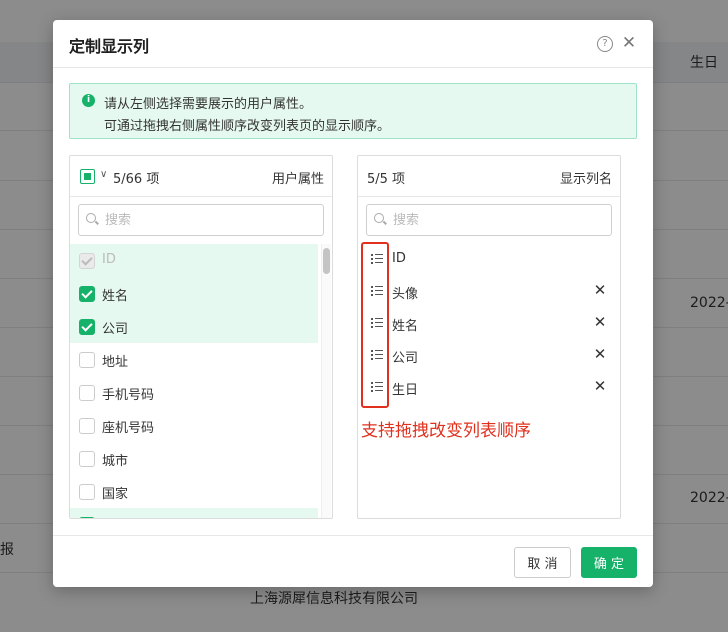 The width and height of the screenshot is (728, 632). Describe the element at coordinates (247, 126) in the screenshot. I see `notice-line-2: 可通过拖拽右侧属性顺序改变列表页的显示顺序。` at that location.